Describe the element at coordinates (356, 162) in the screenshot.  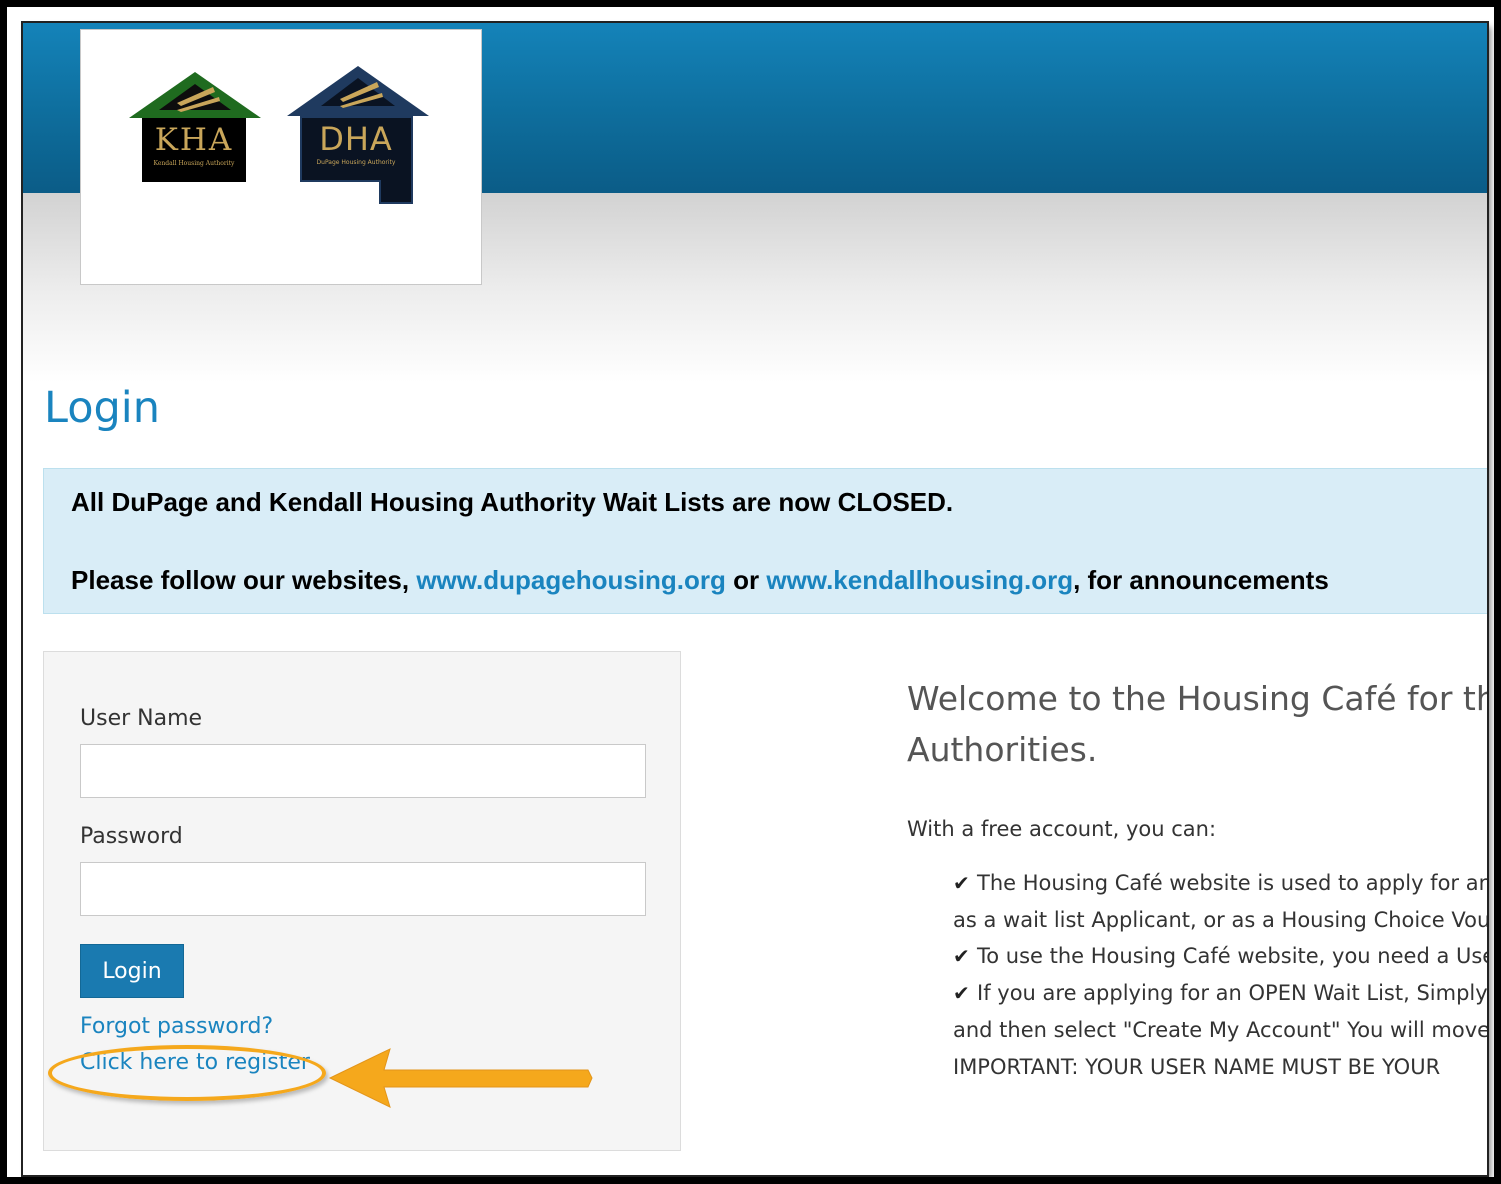
I see `svg-text: DuPage Housing Authority` at that location.